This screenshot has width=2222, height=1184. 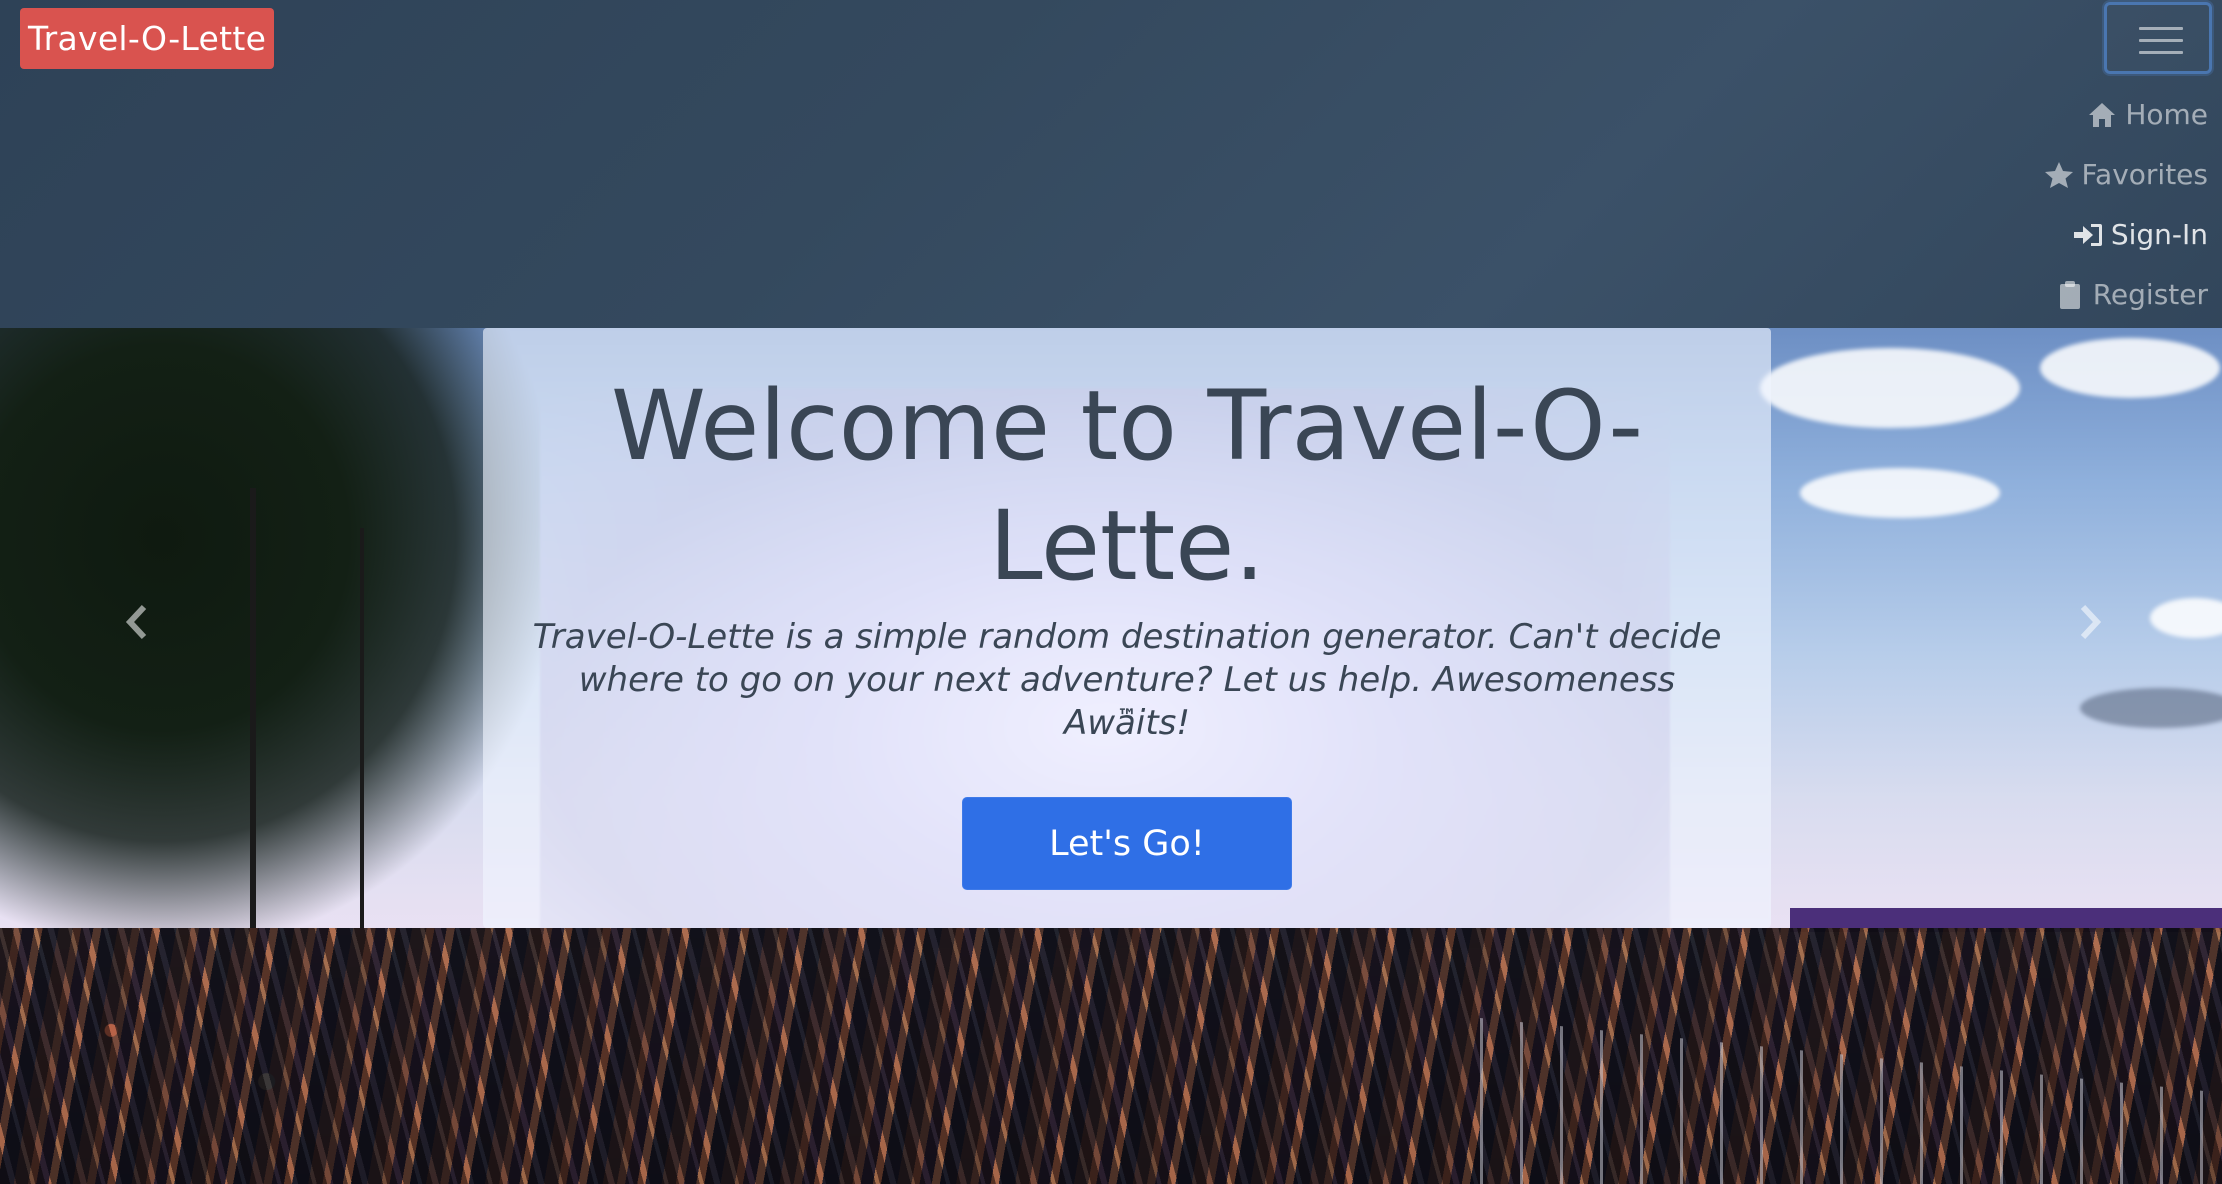 I want to click on nav-link-sign-in: Sign-In, so click(x=2140, y=234).